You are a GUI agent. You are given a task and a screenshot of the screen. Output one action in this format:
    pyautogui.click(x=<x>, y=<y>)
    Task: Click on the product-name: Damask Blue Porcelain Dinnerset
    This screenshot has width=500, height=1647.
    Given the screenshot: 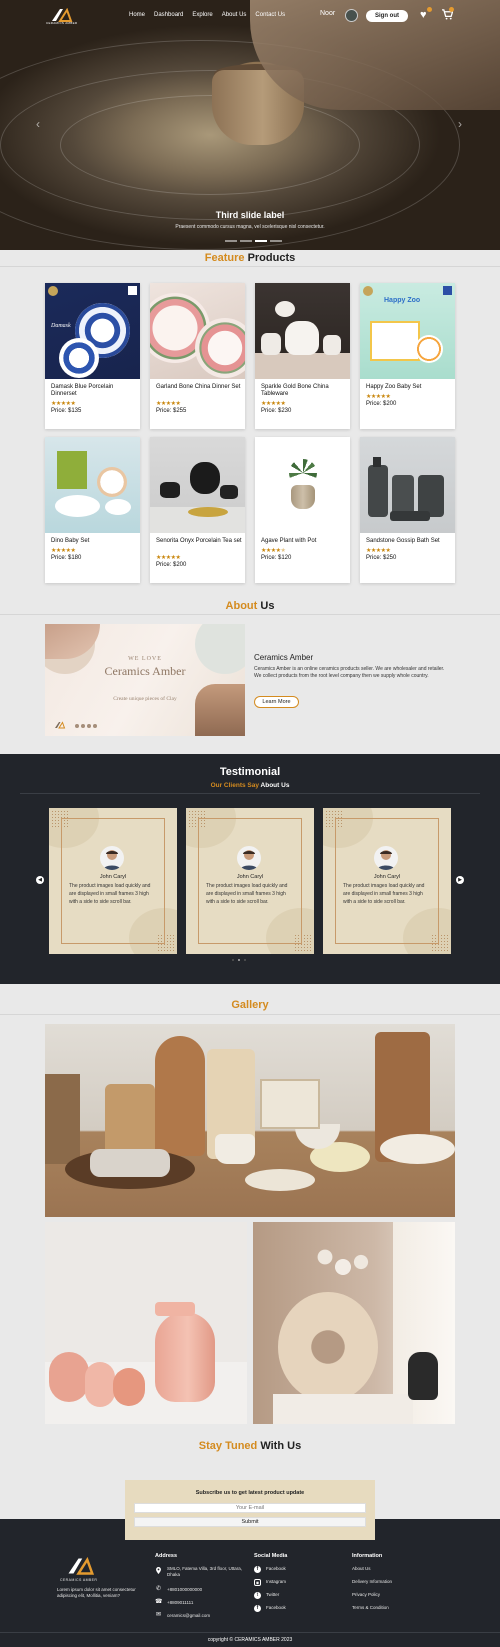 What is the action you would take?
    pyautogui.click(x=94, y=391)
    